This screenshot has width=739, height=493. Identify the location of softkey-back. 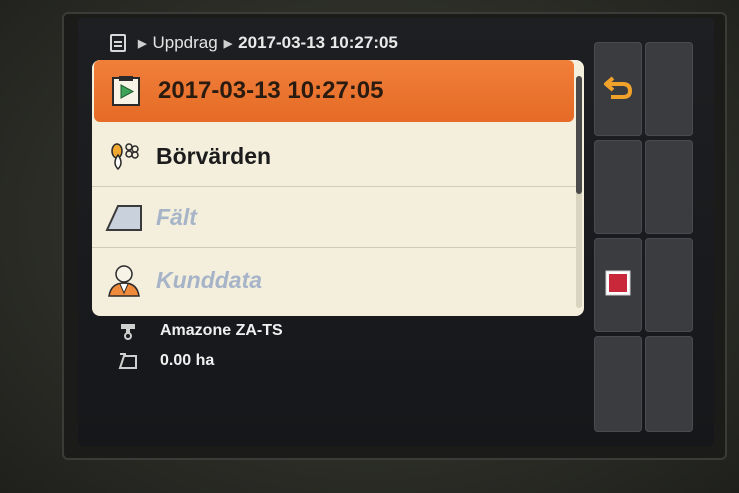
(618, 89).